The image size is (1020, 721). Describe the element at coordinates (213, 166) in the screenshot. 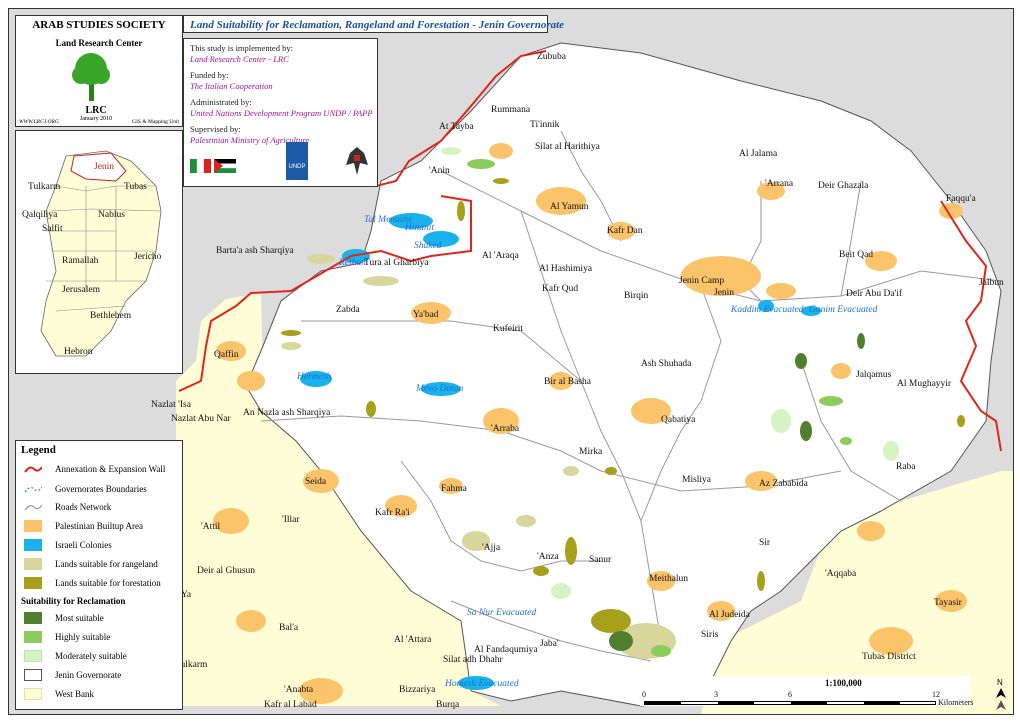

I see `italy-flag-icon` at that location.